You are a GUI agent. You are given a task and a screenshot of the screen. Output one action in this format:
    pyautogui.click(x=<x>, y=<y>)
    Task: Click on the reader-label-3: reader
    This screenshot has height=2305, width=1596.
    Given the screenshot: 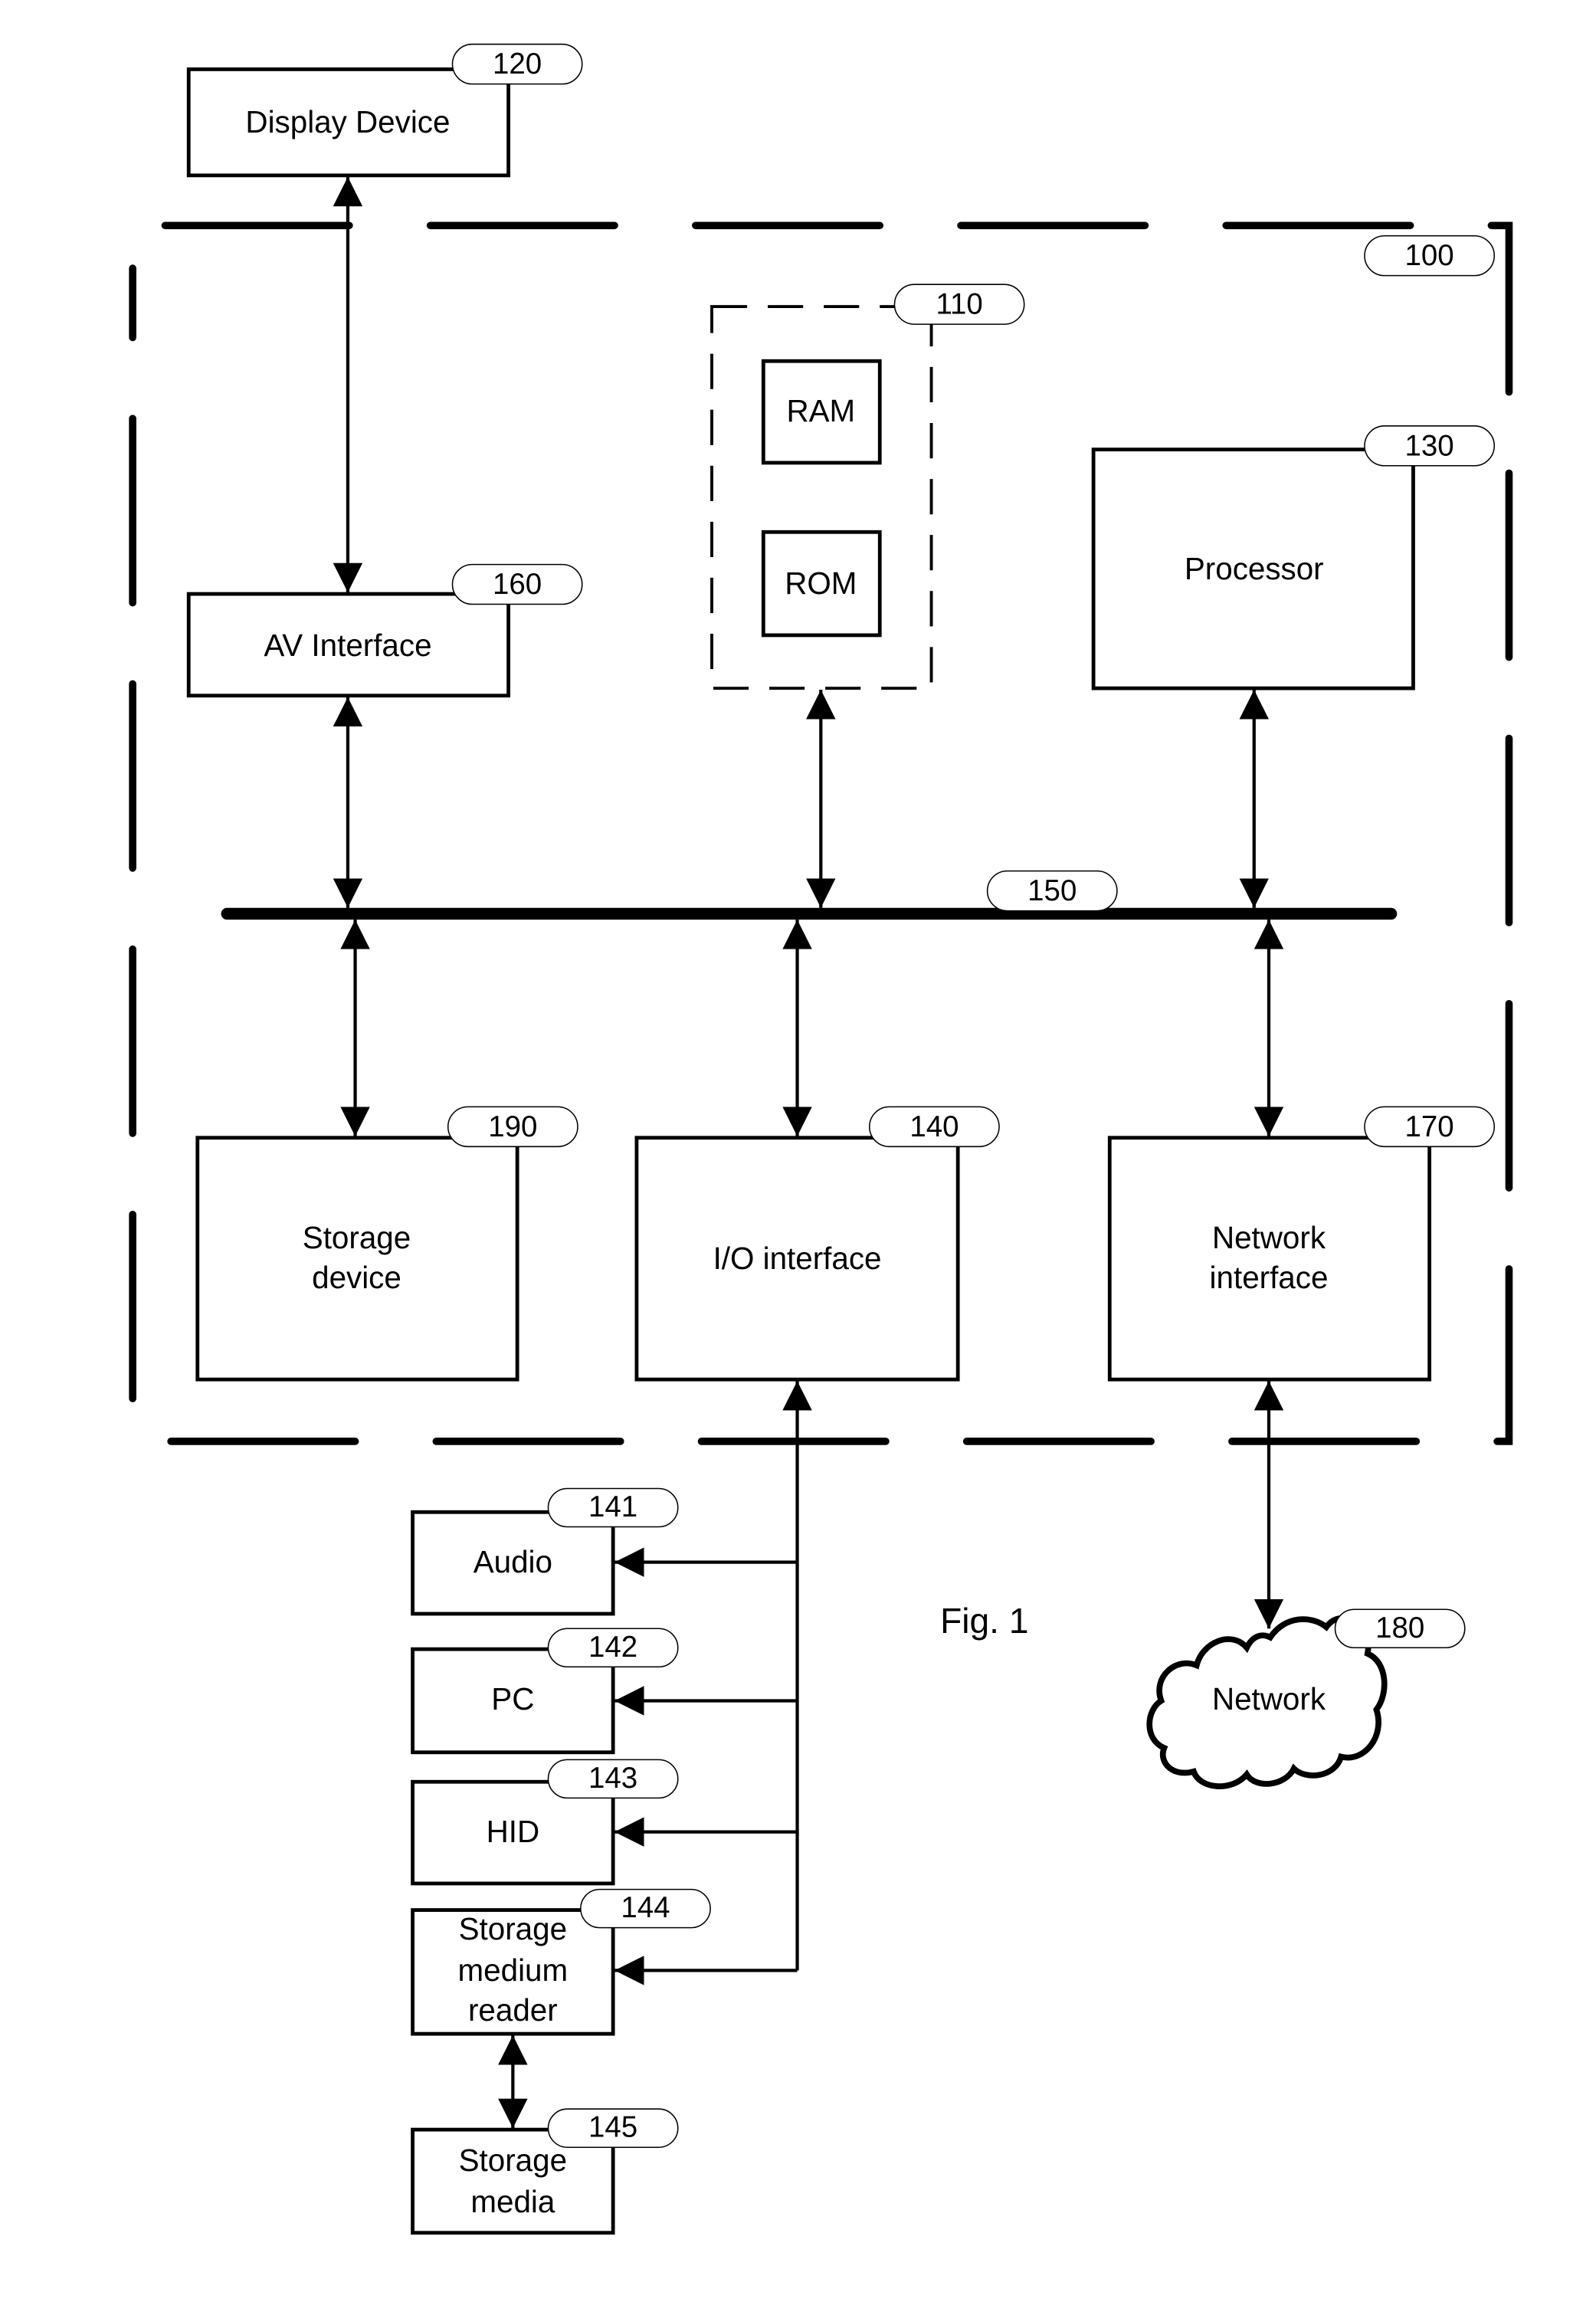 What is the action you would take?
    pyautogui.click(x=513, y=2010)
    